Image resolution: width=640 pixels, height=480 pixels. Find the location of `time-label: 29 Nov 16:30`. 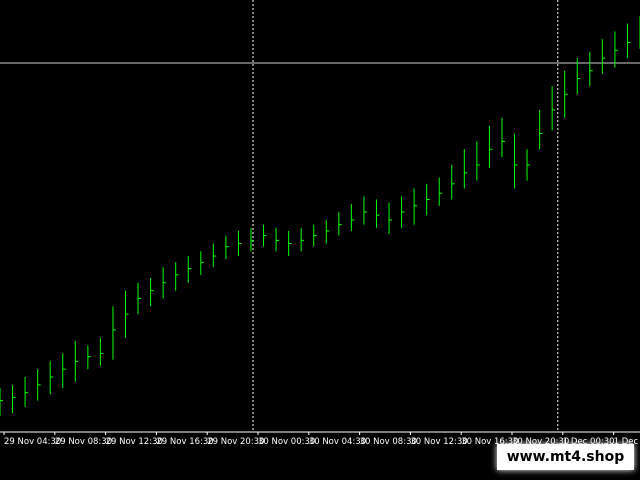

time-label: 29 Nov 16:30 is located at coordinates (184, 442).